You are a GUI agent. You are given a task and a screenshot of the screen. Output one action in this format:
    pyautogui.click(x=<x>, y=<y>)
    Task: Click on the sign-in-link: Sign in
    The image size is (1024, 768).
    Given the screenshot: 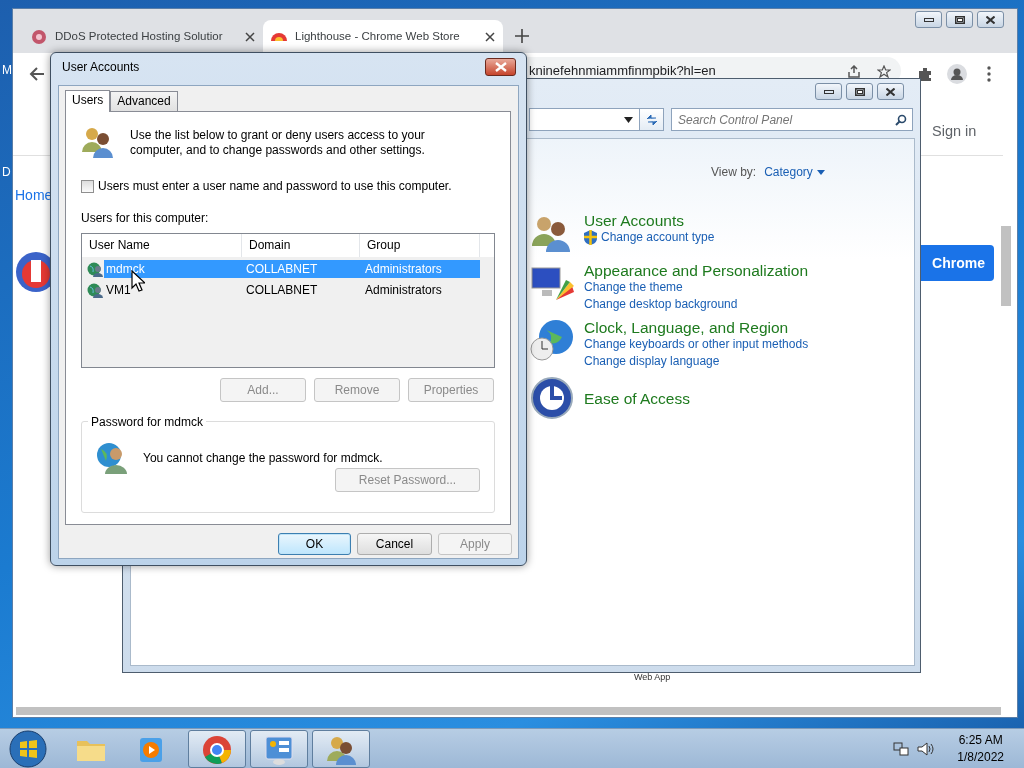 What is the action you would take?
    pyautogui.click(x=954, y=132)
    